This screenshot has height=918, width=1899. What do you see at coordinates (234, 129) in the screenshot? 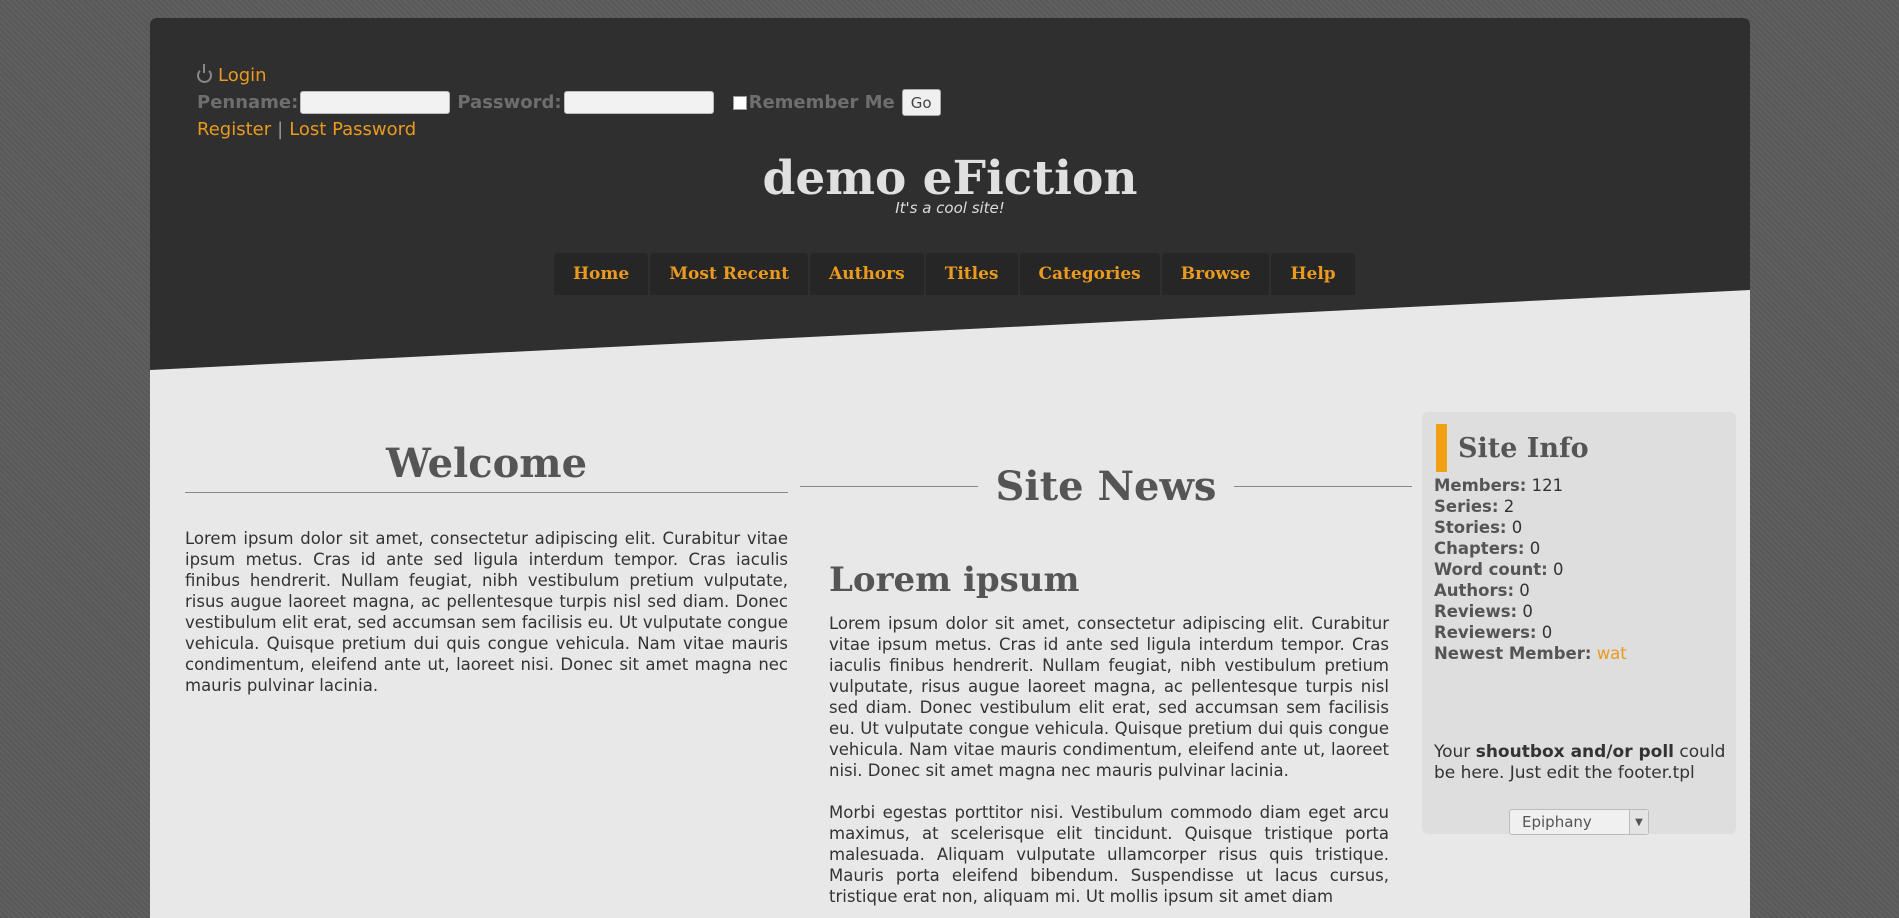
I see `register-link: Register` at bounding box center [234, 129].